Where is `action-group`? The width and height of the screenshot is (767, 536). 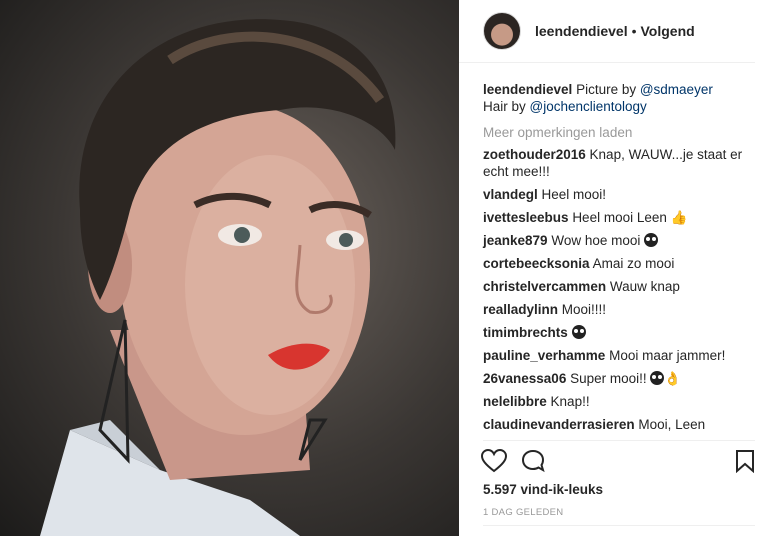 action-group is located at coordinates (513, 463).